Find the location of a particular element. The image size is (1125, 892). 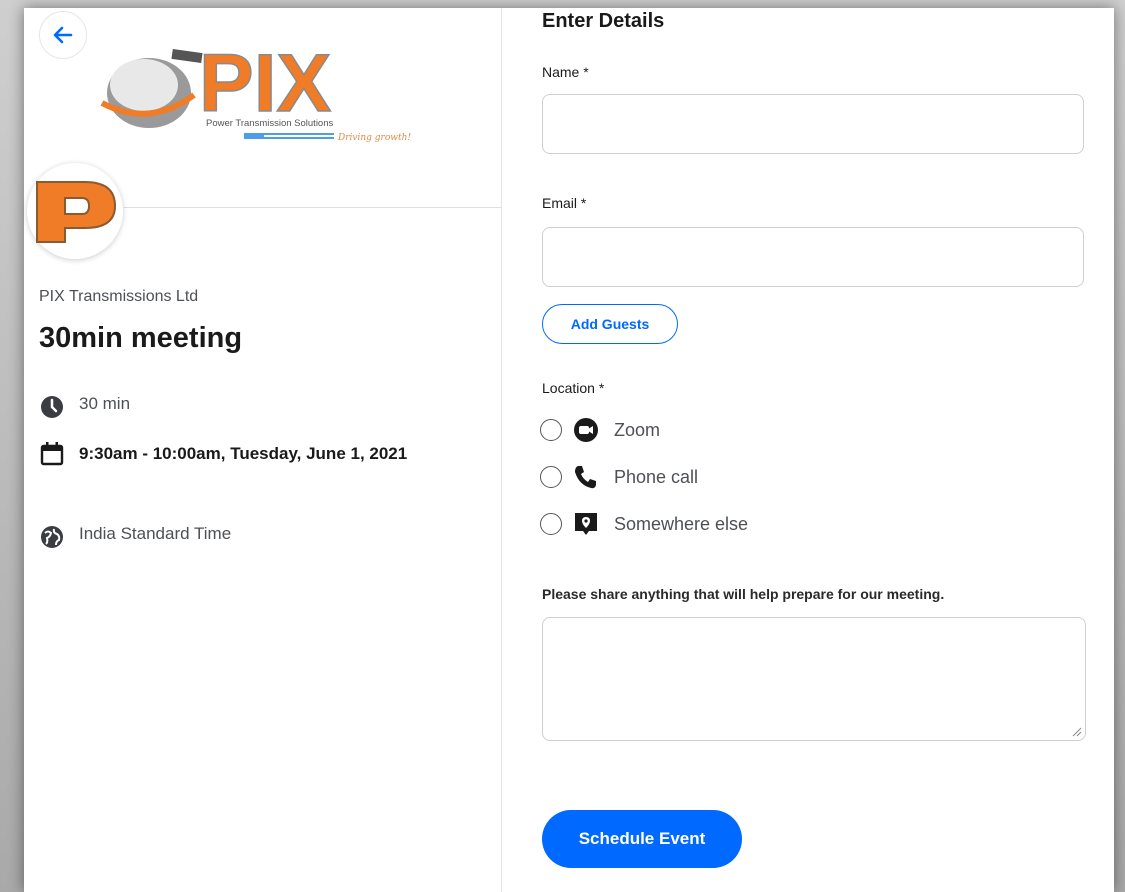

phone-radio is located at coordinates (551, 477).